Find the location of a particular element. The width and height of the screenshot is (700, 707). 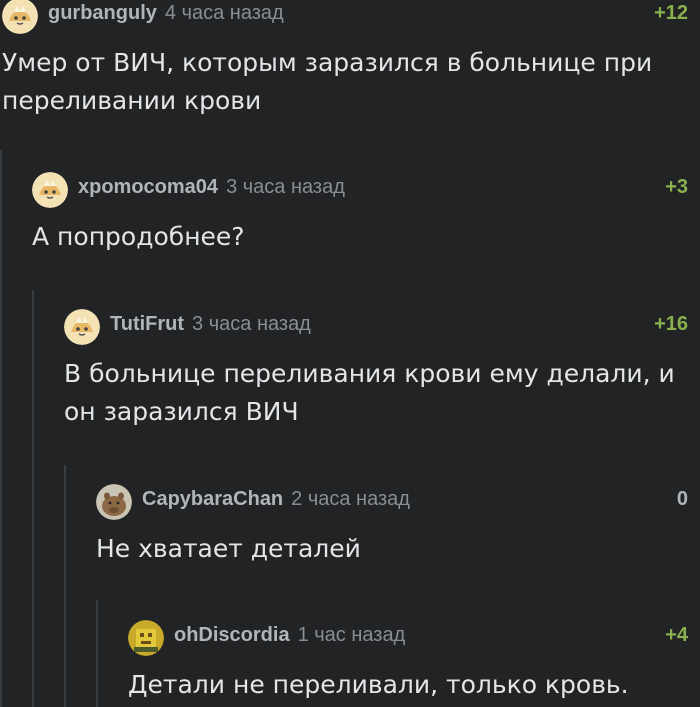

comment-timestamp: 4 часа назад is located at coordinates (224, 13).